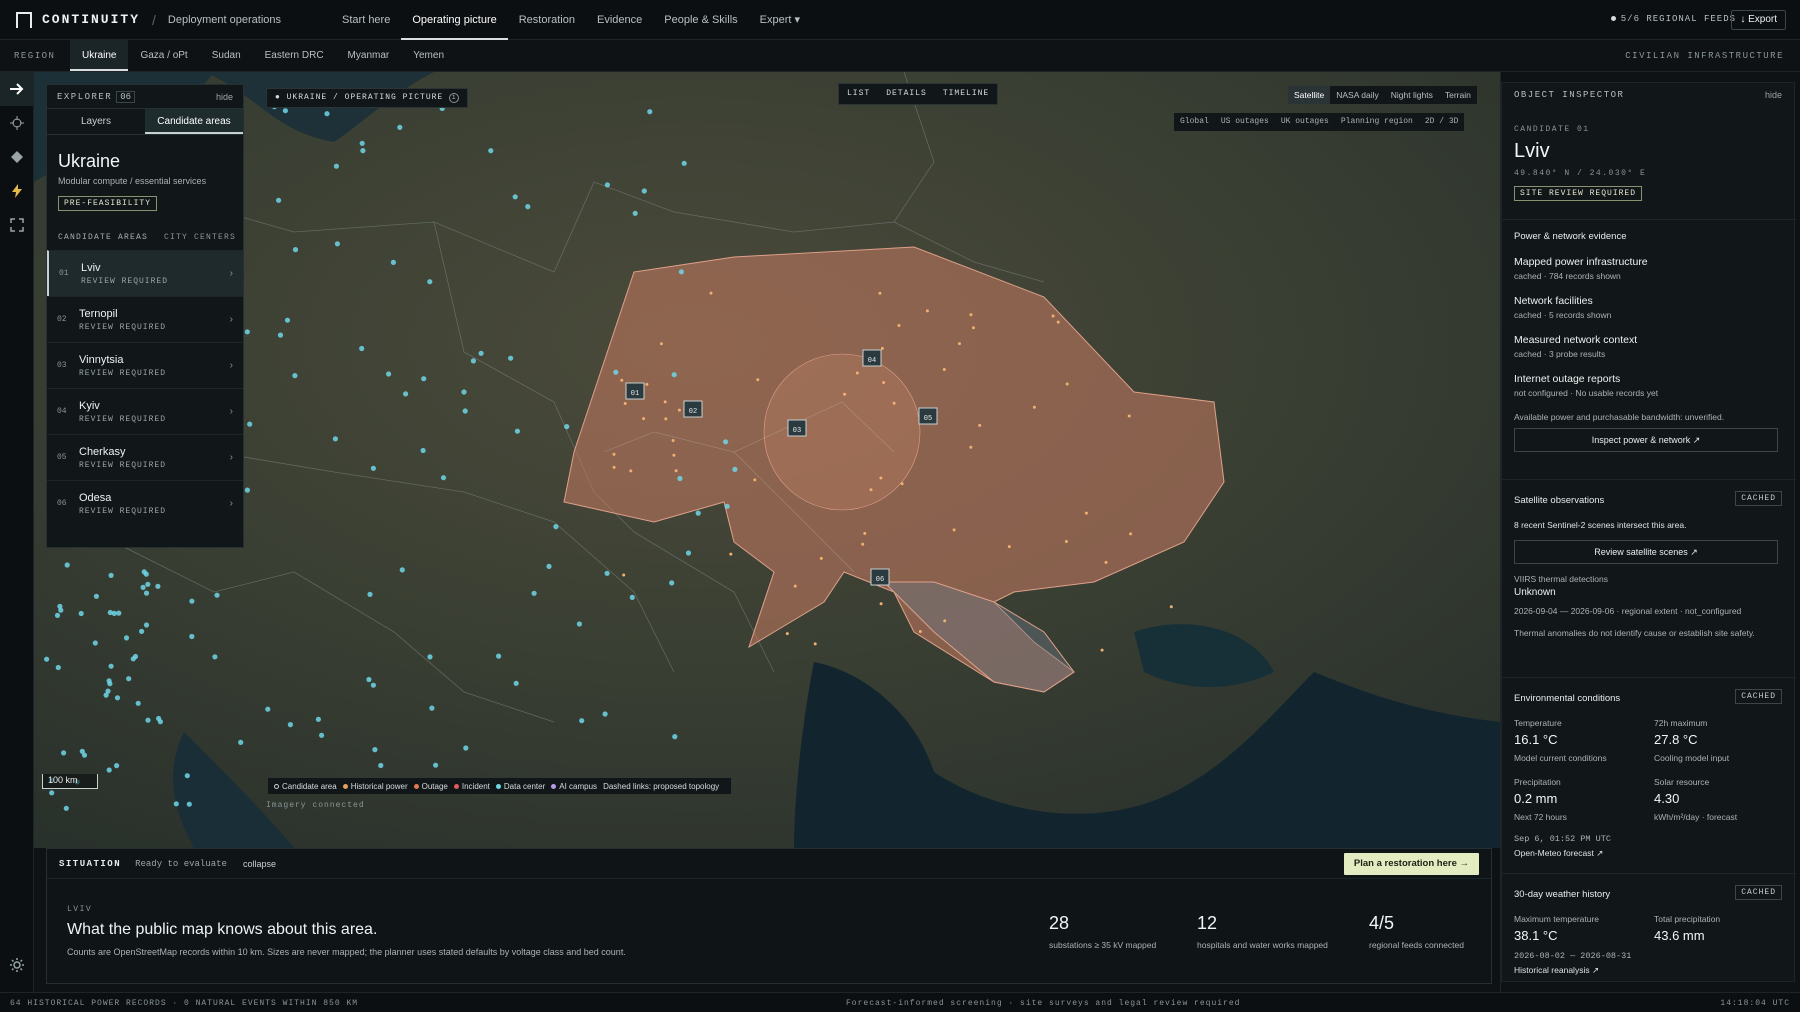 The height and width of the screenshot is (1012, 1800). What do you see at coordinates (1357, 95) in the screenshot?
I see `basemap-nasa-daily: NASA daily` at bounding box center [1357, 95].